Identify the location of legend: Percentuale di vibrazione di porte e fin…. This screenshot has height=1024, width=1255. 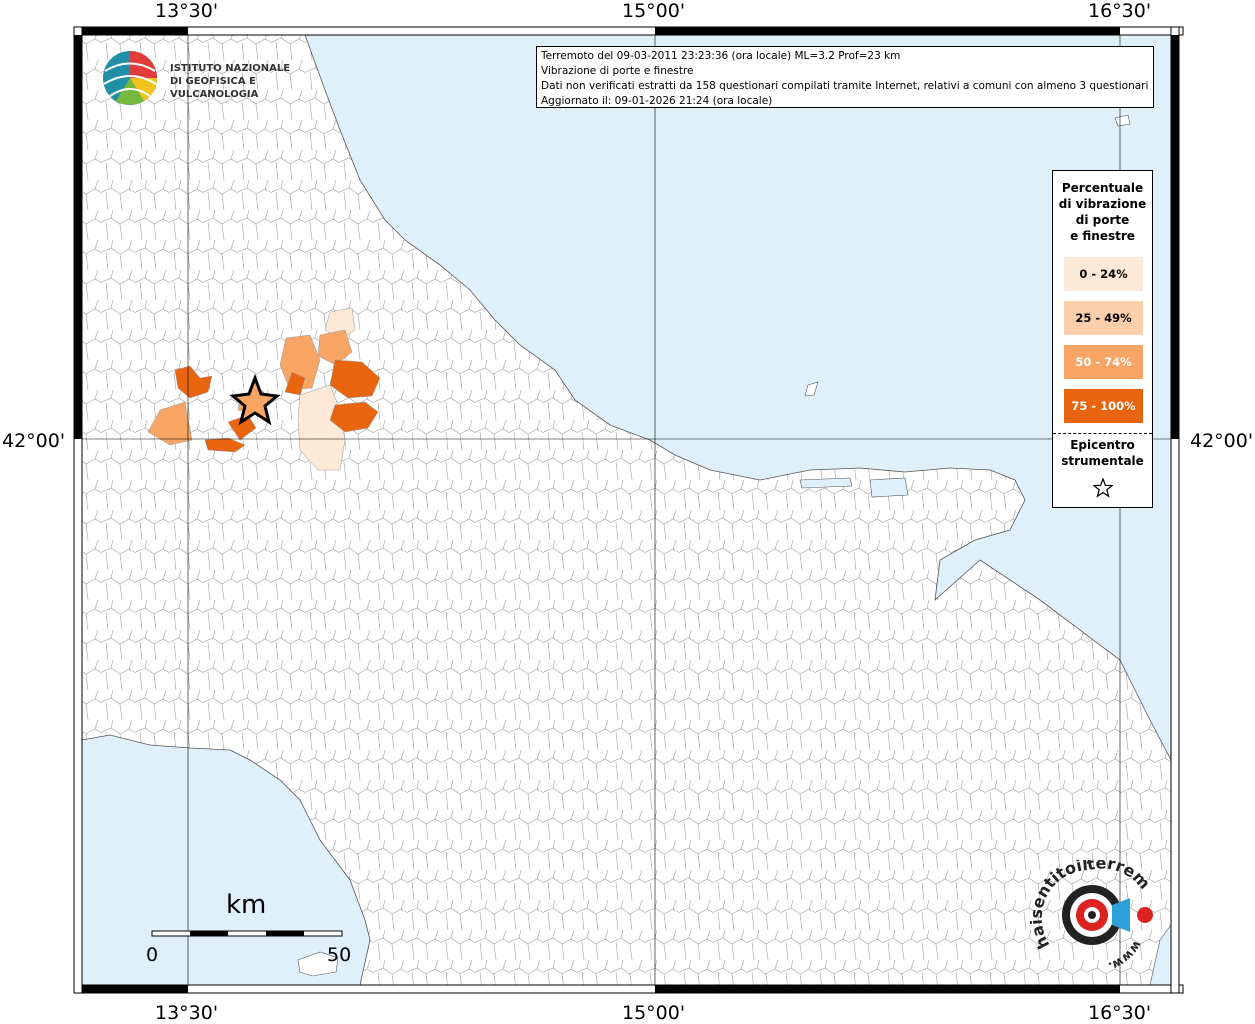
(1102, 339).